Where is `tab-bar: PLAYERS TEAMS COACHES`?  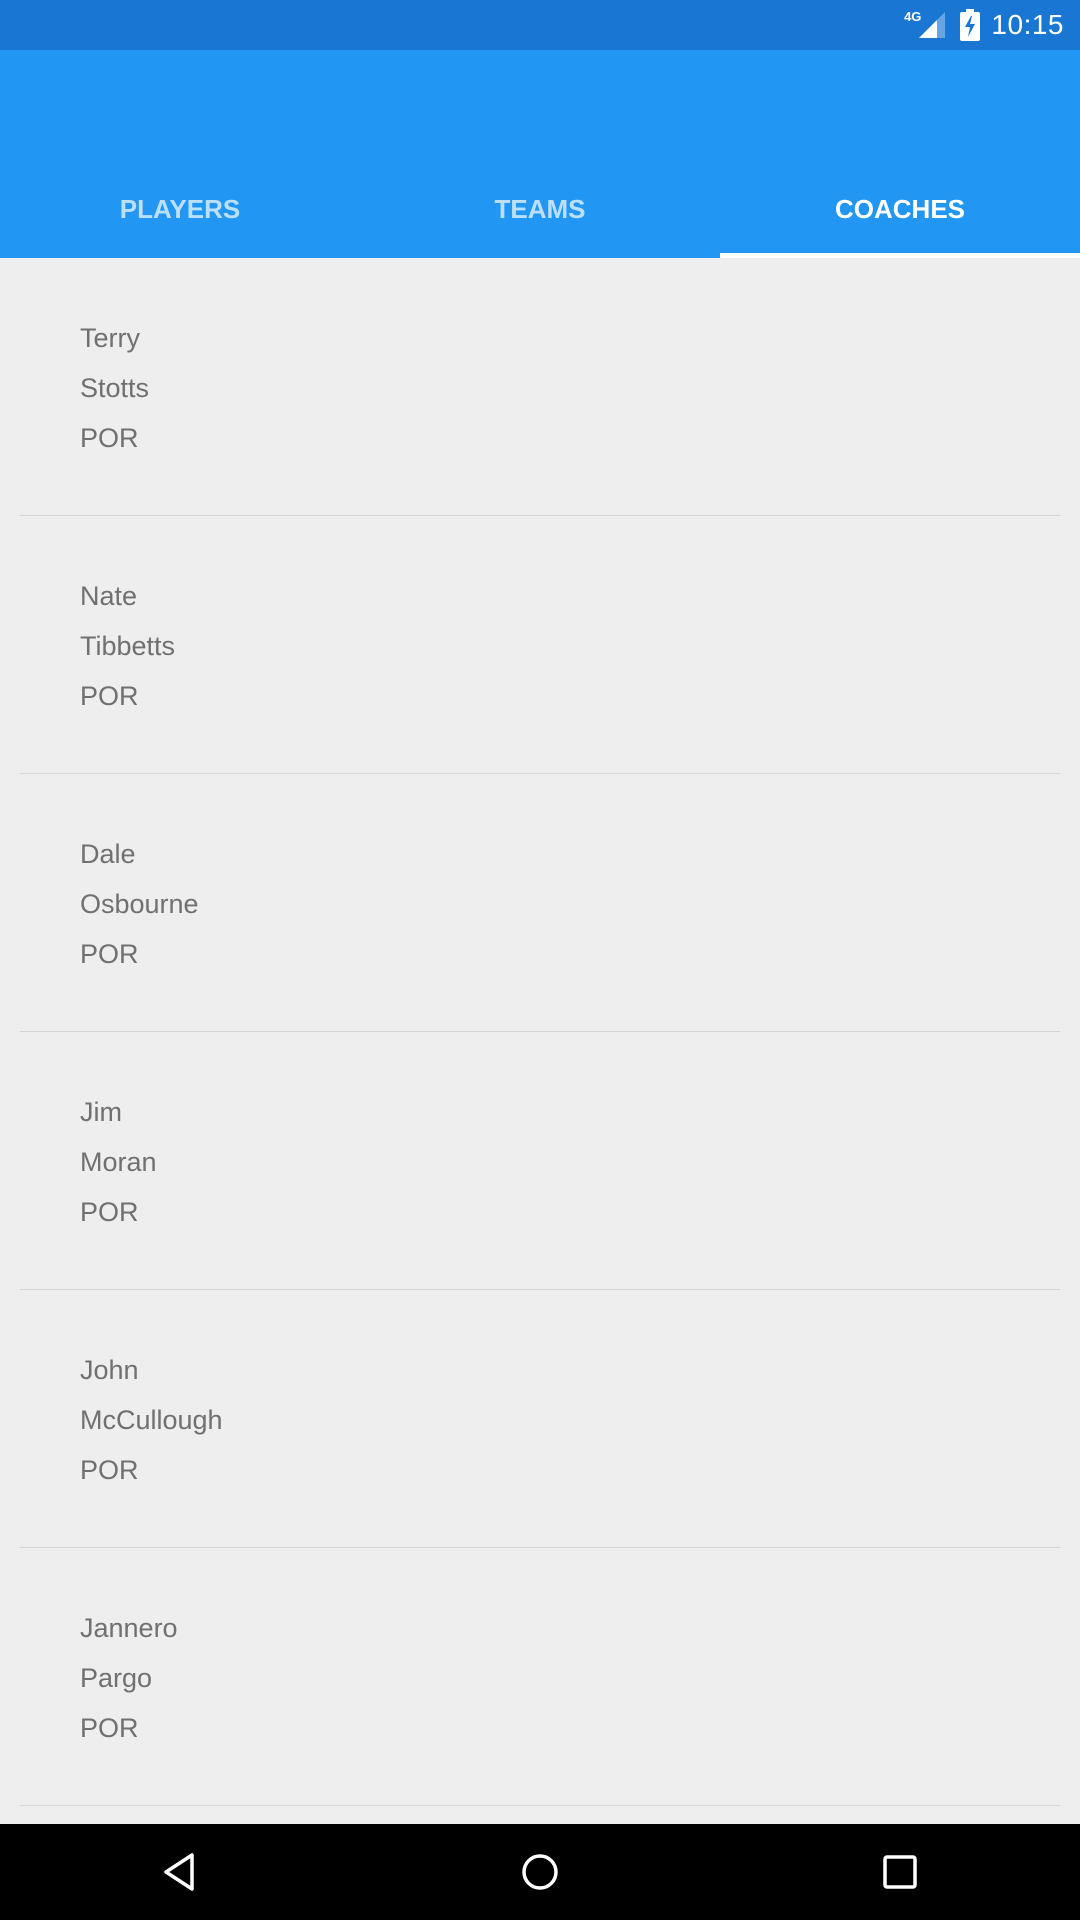 tab-bar: PLAYERS TEAMS COACHES is located at coordinates (540, 209).